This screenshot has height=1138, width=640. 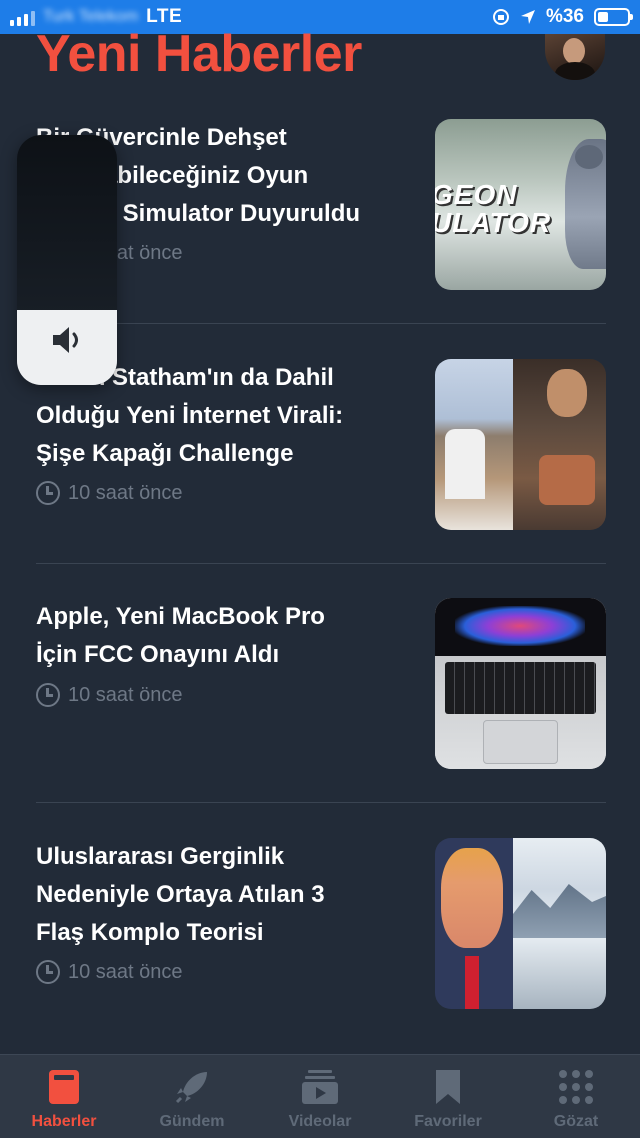 I want to click on tab-haberler: Haberler, so click(x=64, y=1096).